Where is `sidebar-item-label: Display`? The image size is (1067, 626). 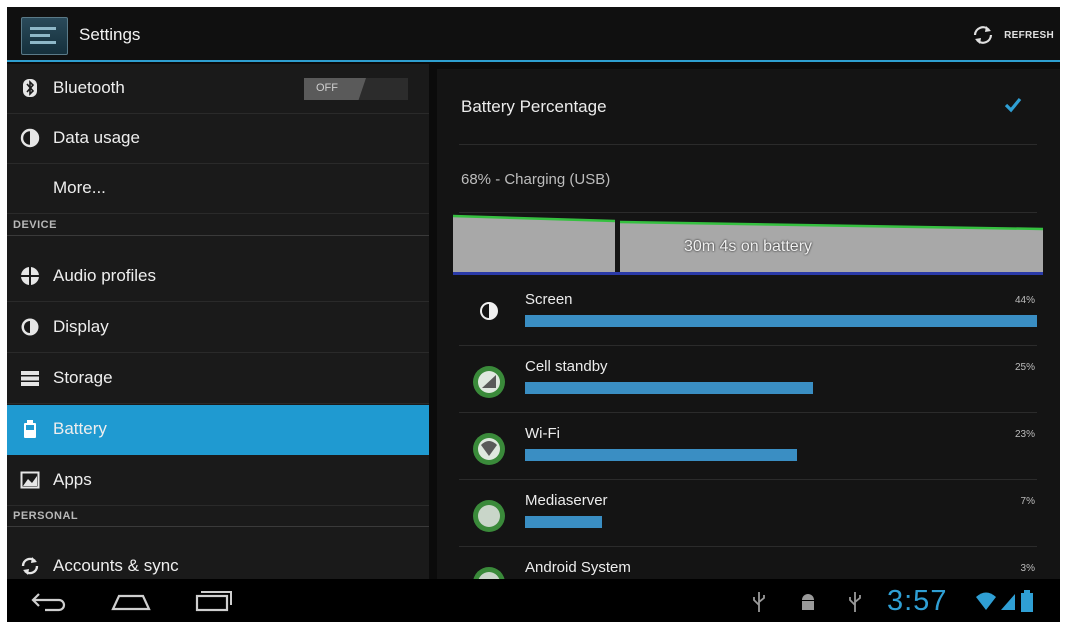 sidebar-item-label: Display is located at coordinates (81, 326).